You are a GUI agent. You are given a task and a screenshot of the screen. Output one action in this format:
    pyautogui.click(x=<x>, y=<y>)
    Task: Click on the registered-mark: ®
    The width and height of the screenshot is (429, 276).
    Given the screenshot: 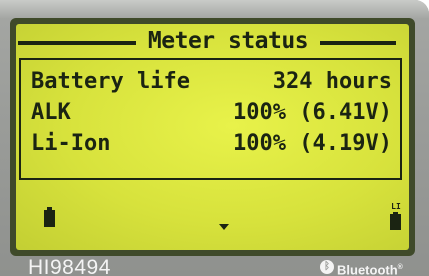 What is the action you would take?
    pyautogui.click(x=400, y=267)
    